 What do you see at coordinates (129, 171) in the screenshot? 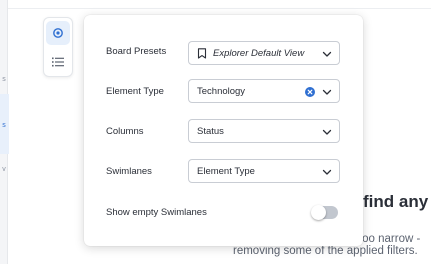
I see `swimlanes-label: Swimlanes` at bounding box center [129, 171].